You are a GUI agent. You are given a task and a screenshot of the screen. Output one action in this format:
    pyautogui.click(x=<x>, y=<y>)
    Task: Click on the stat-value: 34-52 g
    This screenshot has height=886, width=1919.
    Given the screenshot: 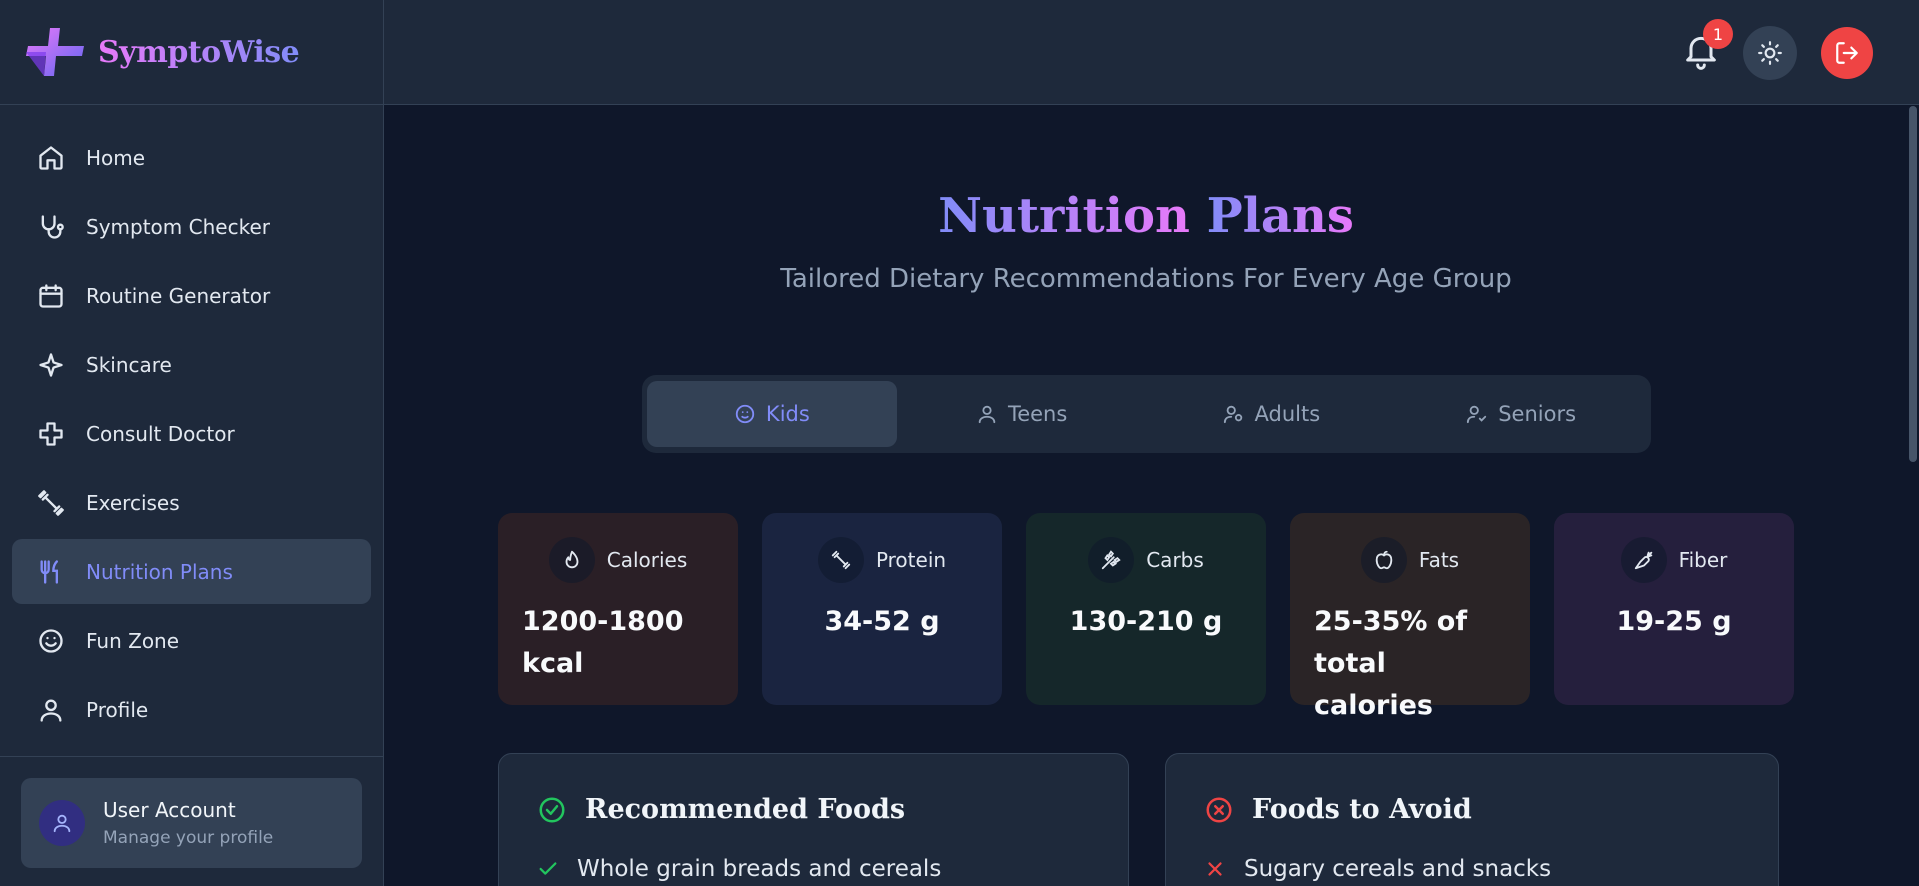 What is the action you would take?
    pyautogui.click(x=882, y=621)
    